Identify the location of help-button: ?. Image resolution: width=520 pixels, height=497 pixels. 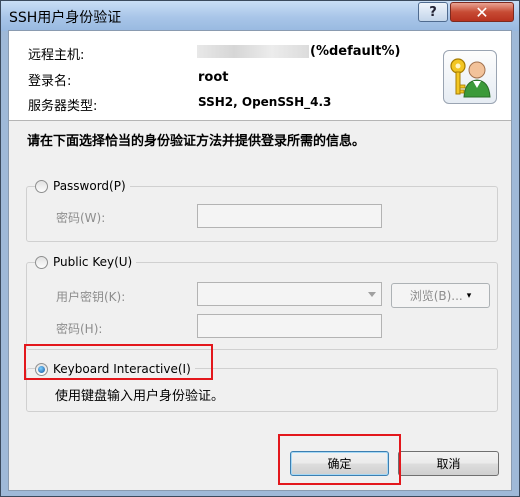
(433, 12).